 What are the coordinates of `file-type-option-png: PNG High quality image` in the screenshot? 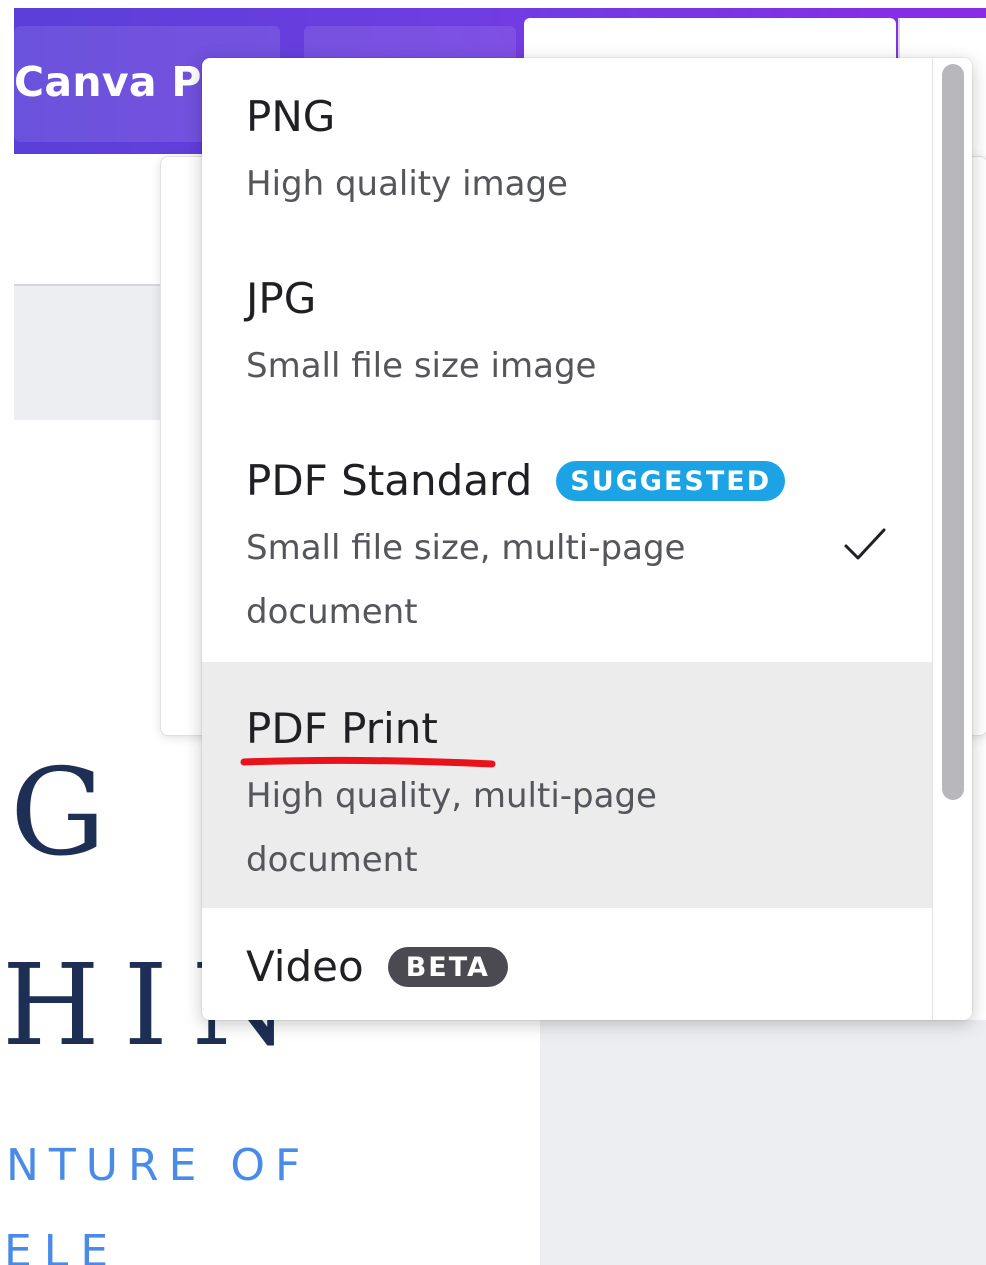 It's located at (567, 149).